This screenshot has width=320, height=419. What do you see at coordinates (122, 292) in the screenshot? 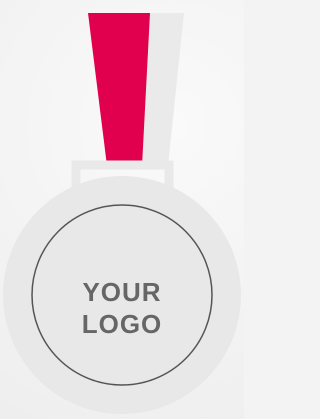
I see `logo-text-line-1: YOUR` at bounding box center [122, 292].